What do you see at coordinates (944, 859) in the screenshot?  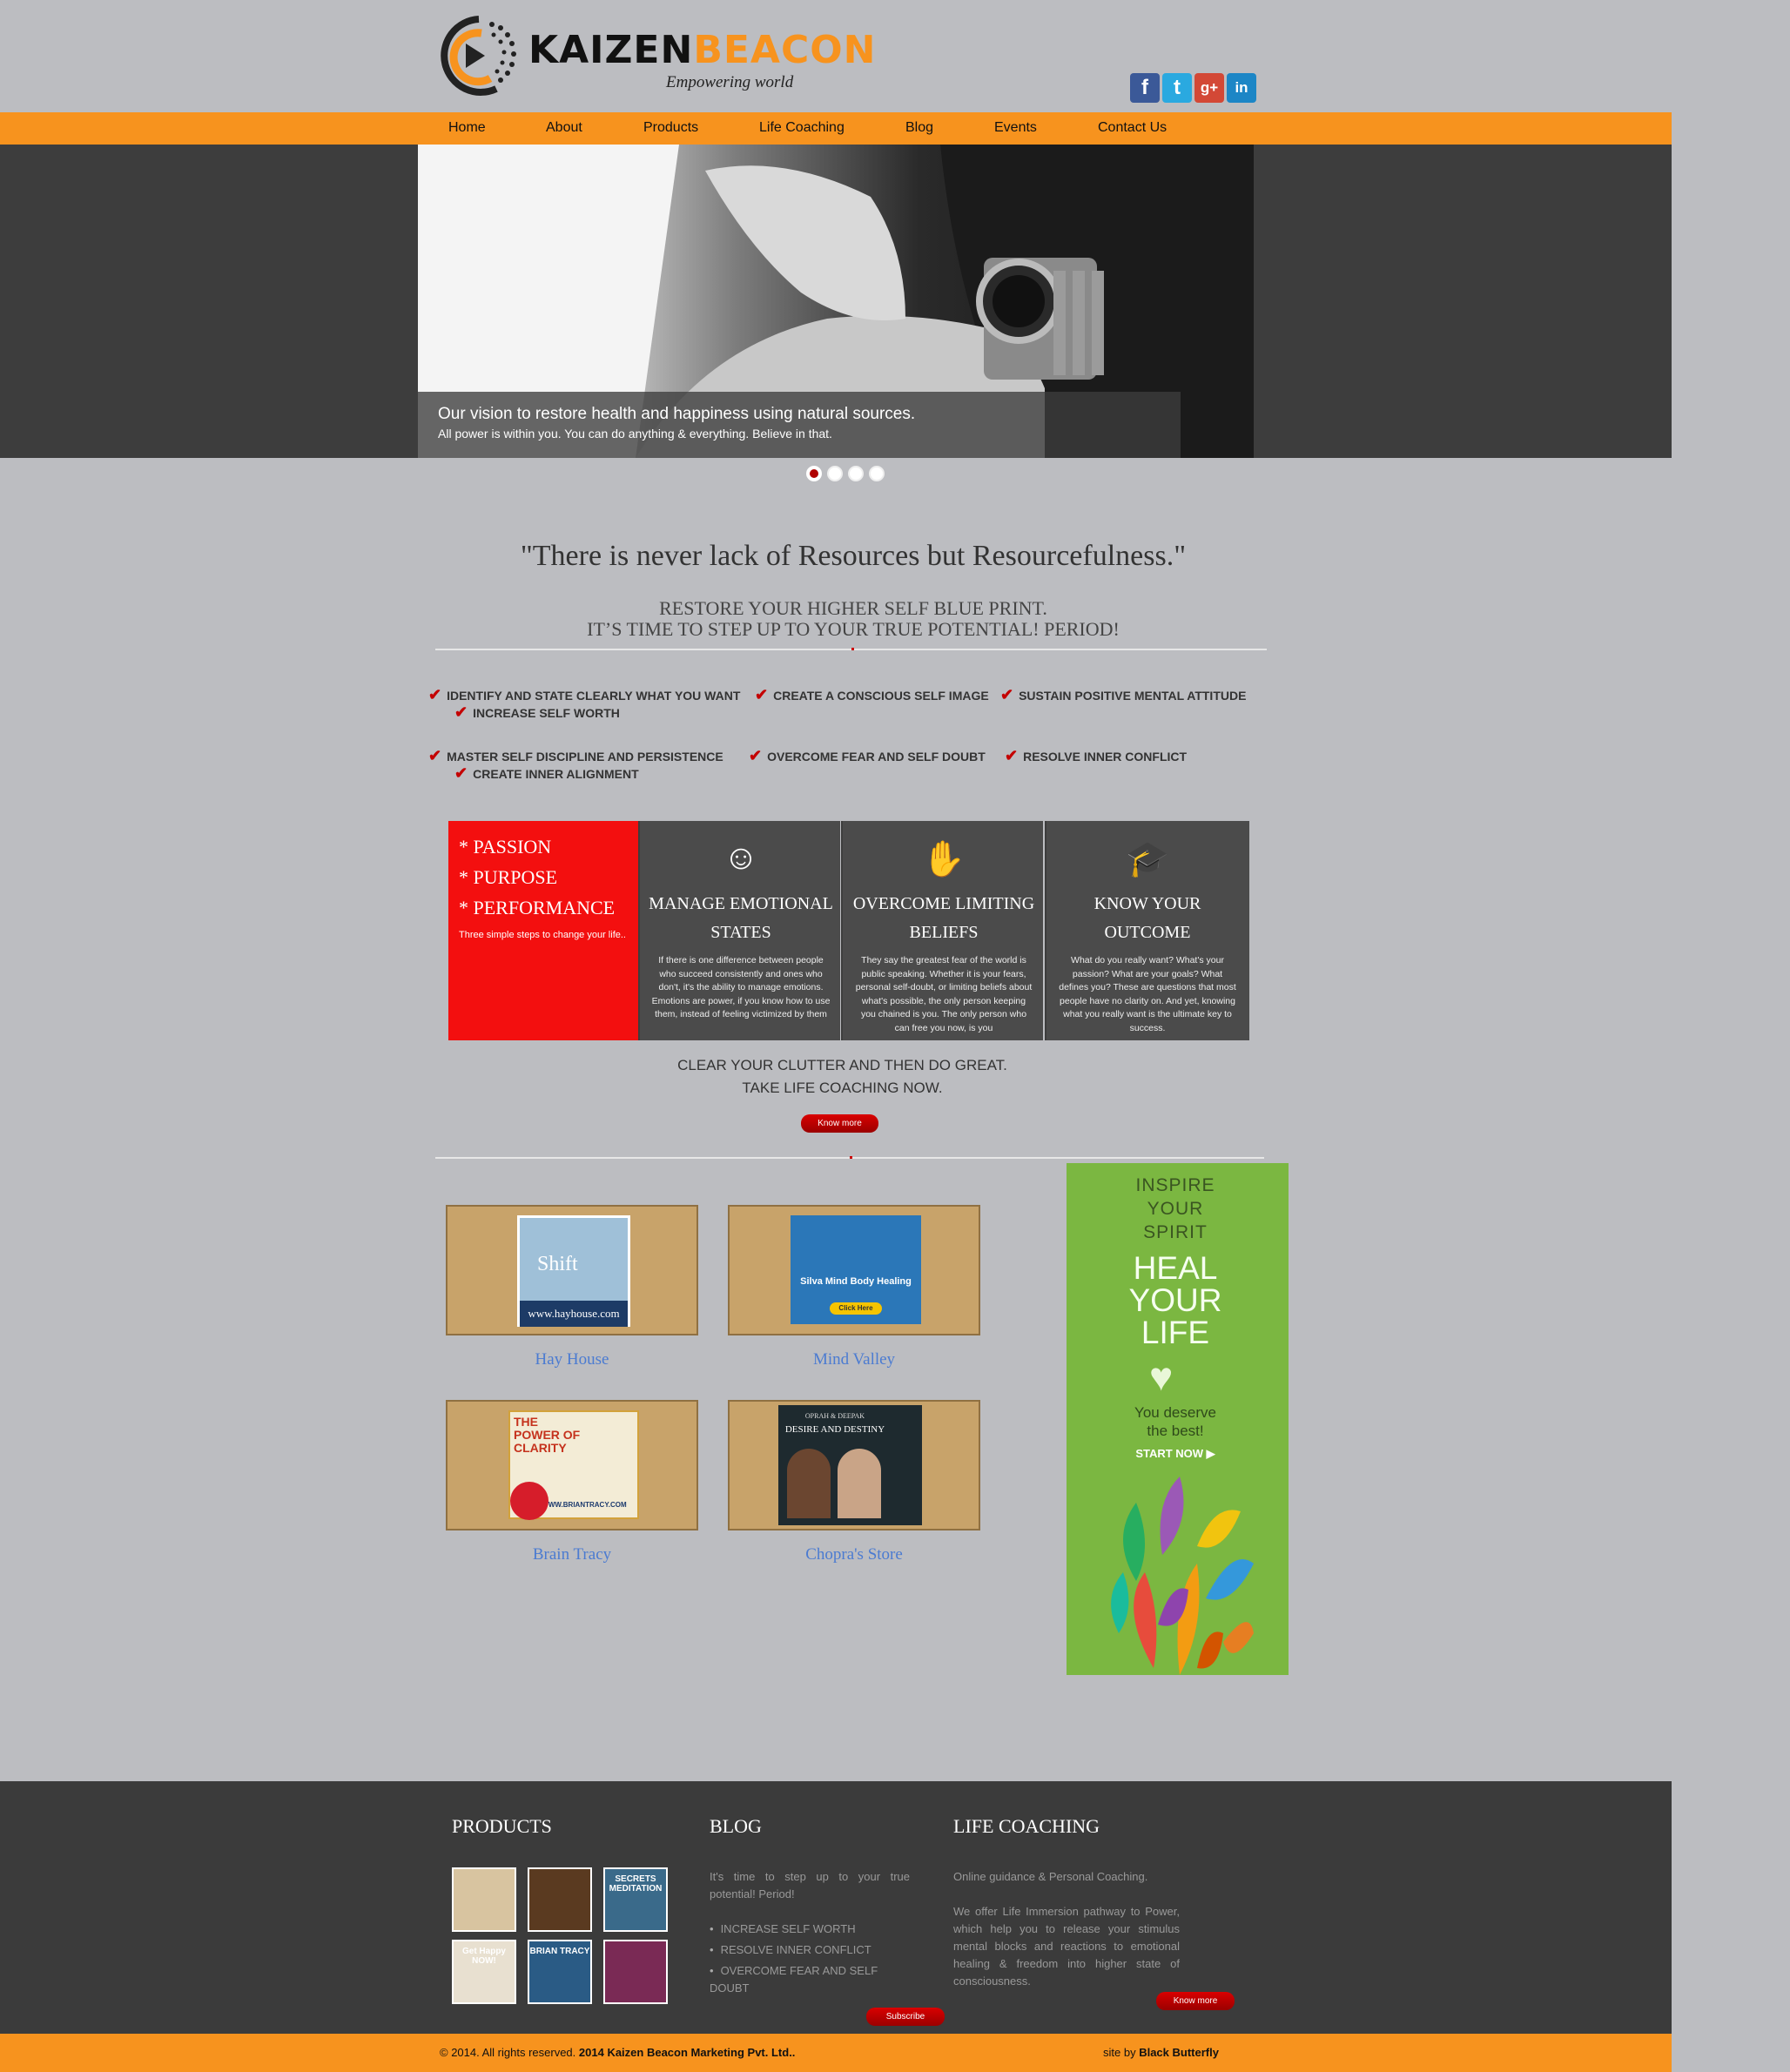 I see `handshake-icon: ✋` at bounding box center [944, 859].